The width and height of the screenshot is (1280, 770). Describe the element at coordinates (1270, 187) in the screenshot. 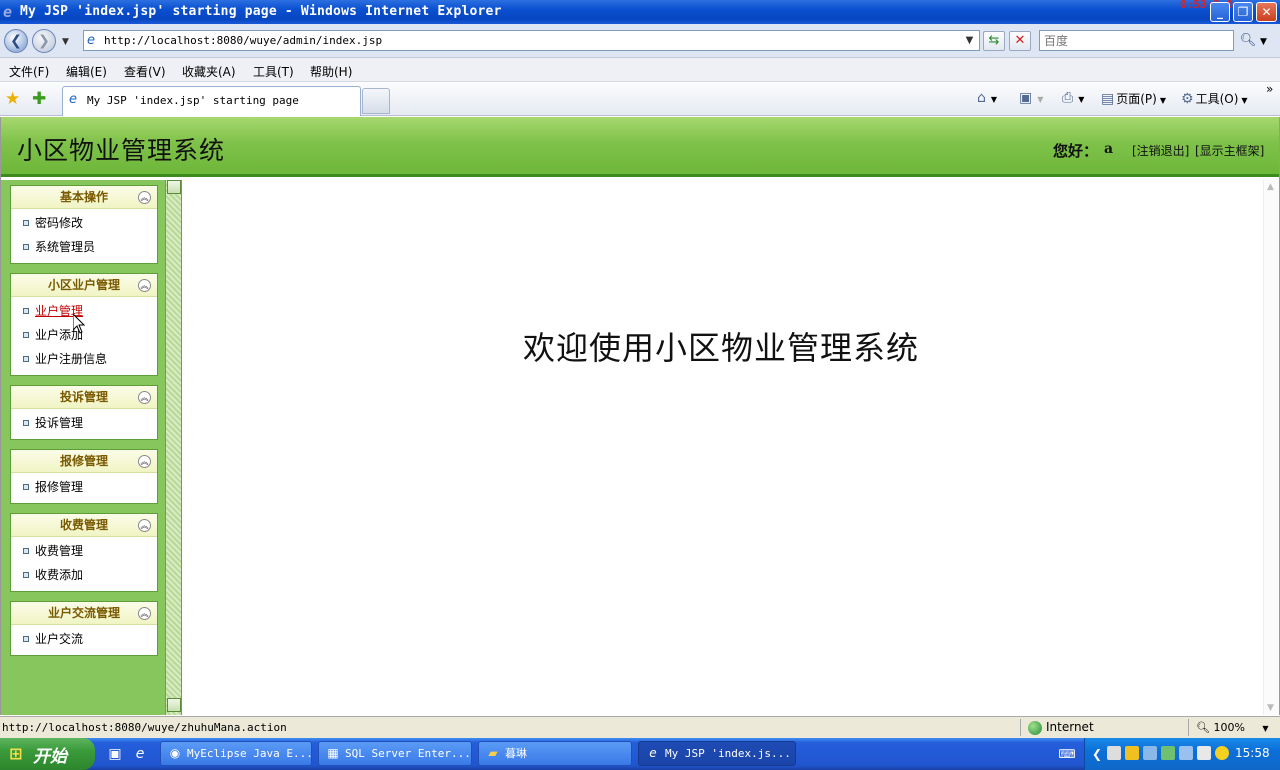

I see `scroll-up-icon: ▲` at that location.